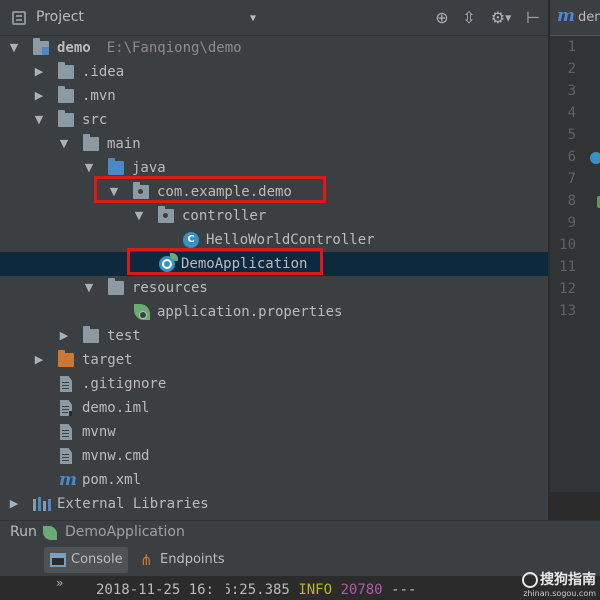  Describe the element at coordinates (300, 532) in the screenshot. I see `run-toolwindow-header: Run DemoApplication` at that location.